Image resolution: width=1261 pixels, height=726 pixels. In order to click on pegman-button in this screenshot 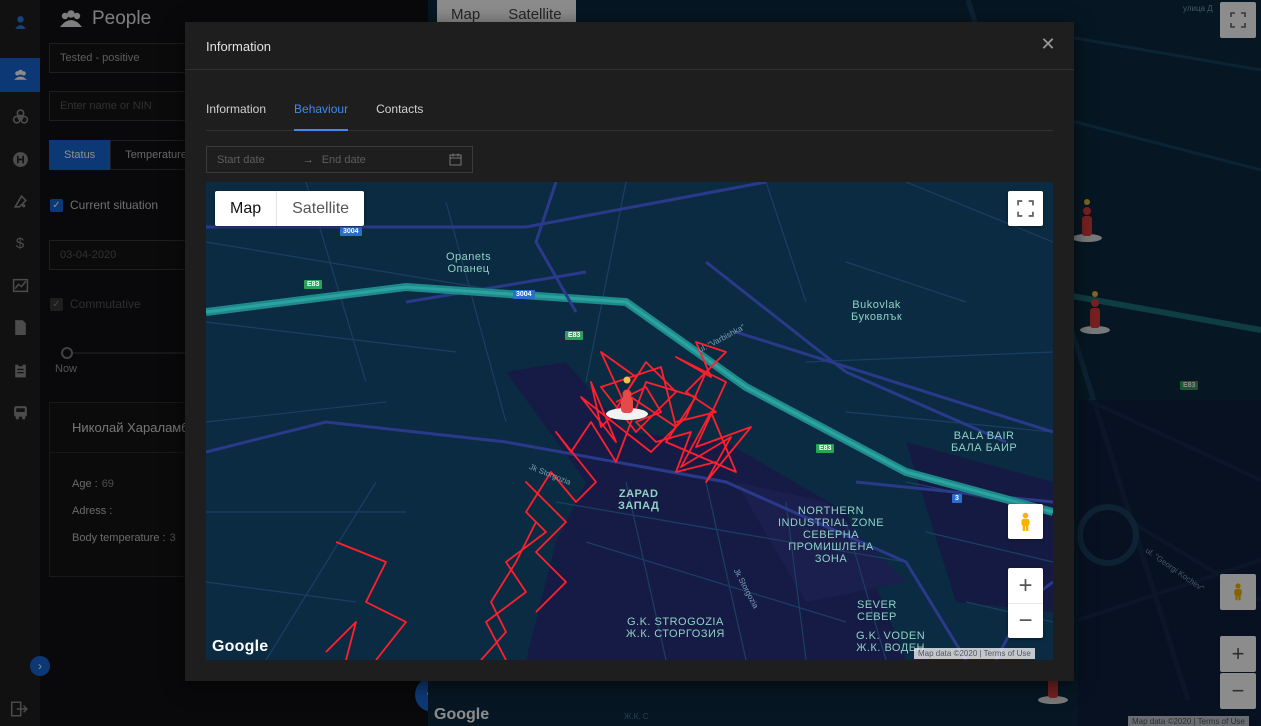, I will do `click(1025, 521)`.